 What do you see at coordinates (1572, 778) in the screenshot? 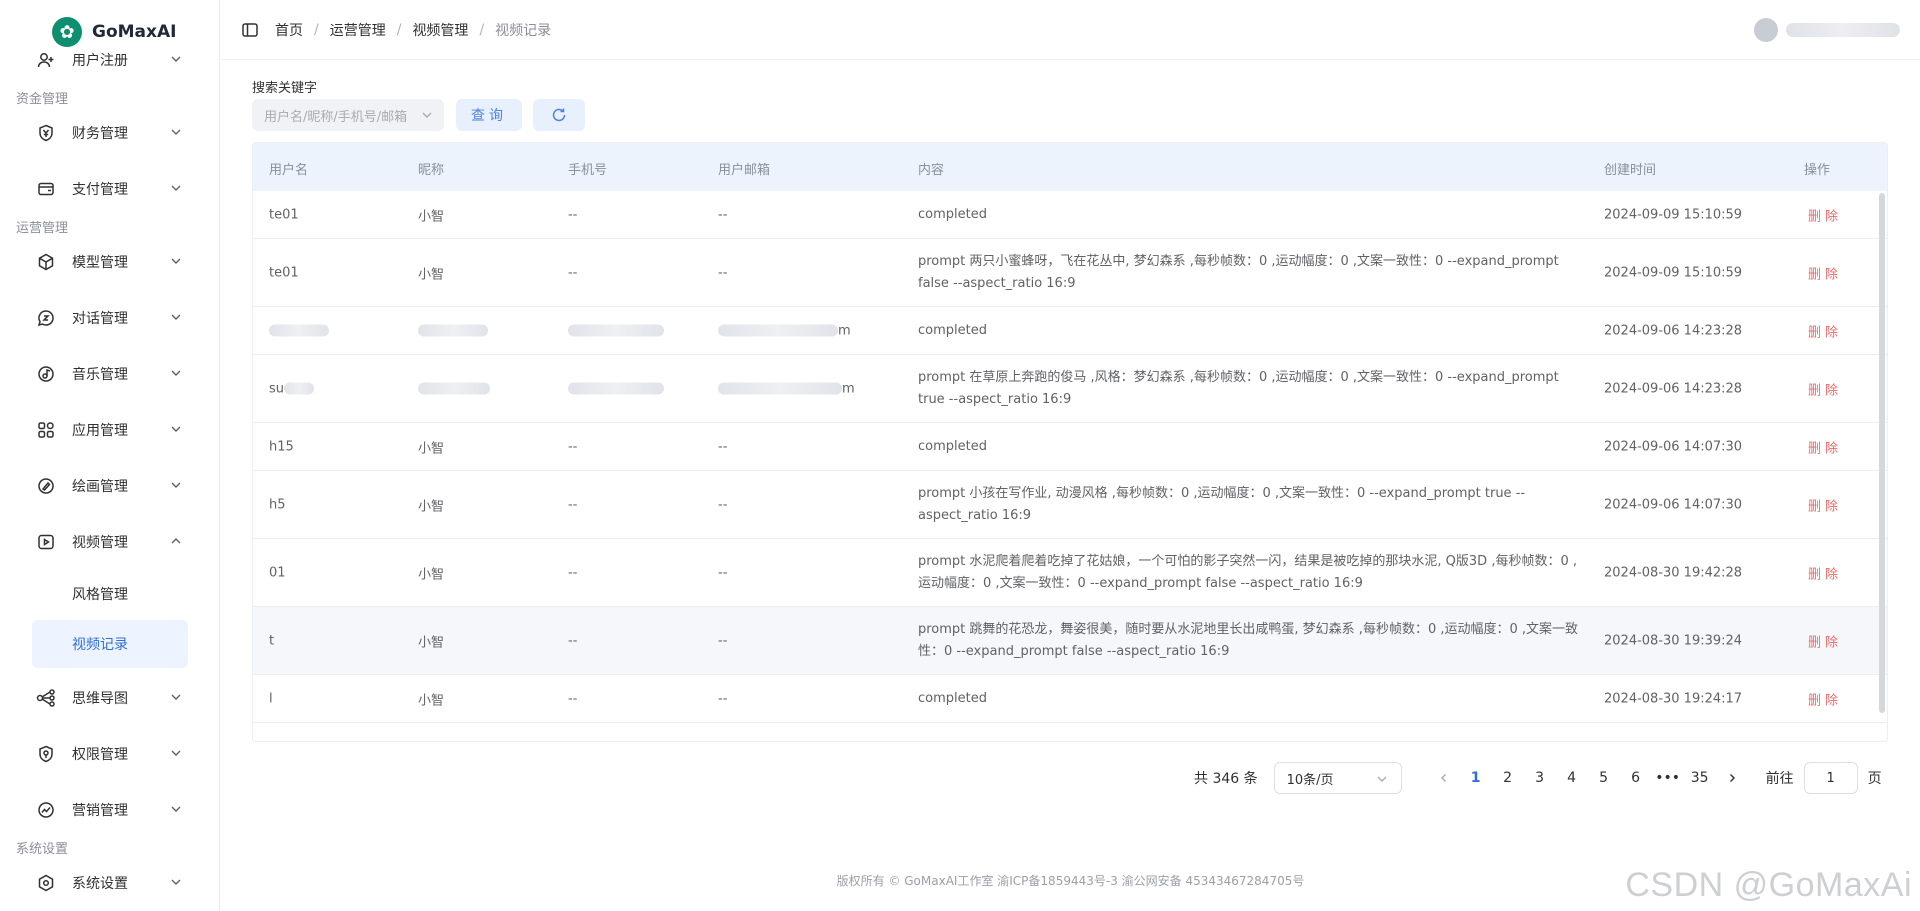
I see `page-button-4: 4` at bounding box center [1572, 778].